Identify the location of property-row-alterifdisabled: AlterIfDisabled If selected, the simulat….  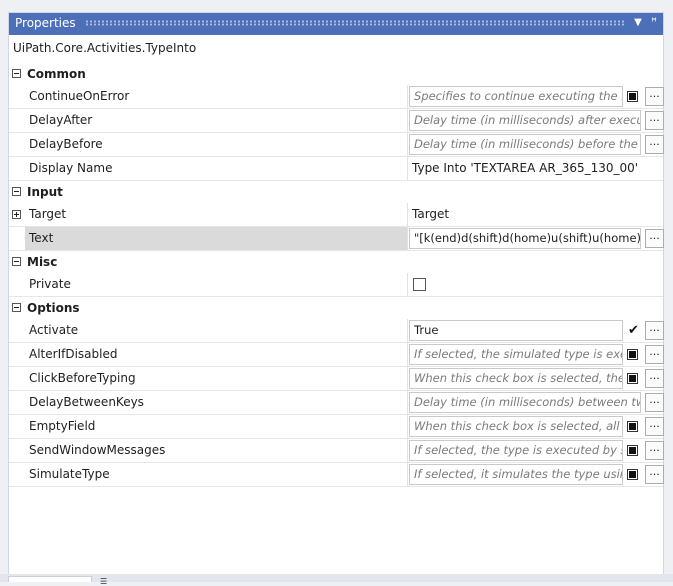
(336, 355).